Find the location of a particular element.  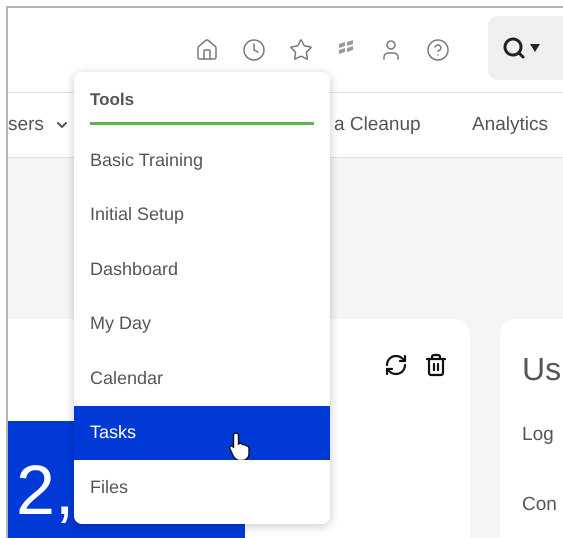

home-icon is located at coordinates (207, 50).